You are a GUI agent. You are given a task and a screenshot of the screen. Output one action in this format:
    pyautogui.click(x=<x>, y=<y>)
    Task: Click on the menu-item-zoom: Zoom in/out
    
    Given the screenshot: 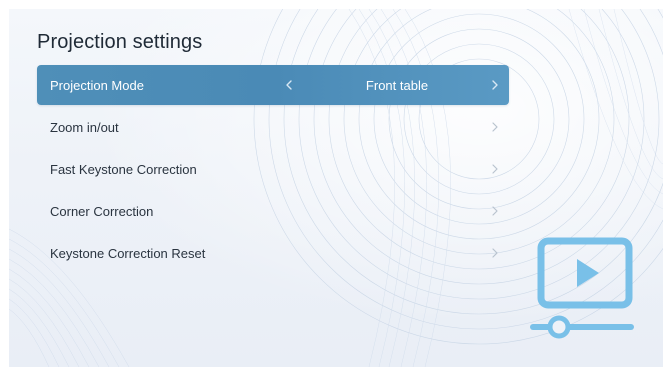 What is the action you would take?
    pyautogui.click(x=273, y=127)
    